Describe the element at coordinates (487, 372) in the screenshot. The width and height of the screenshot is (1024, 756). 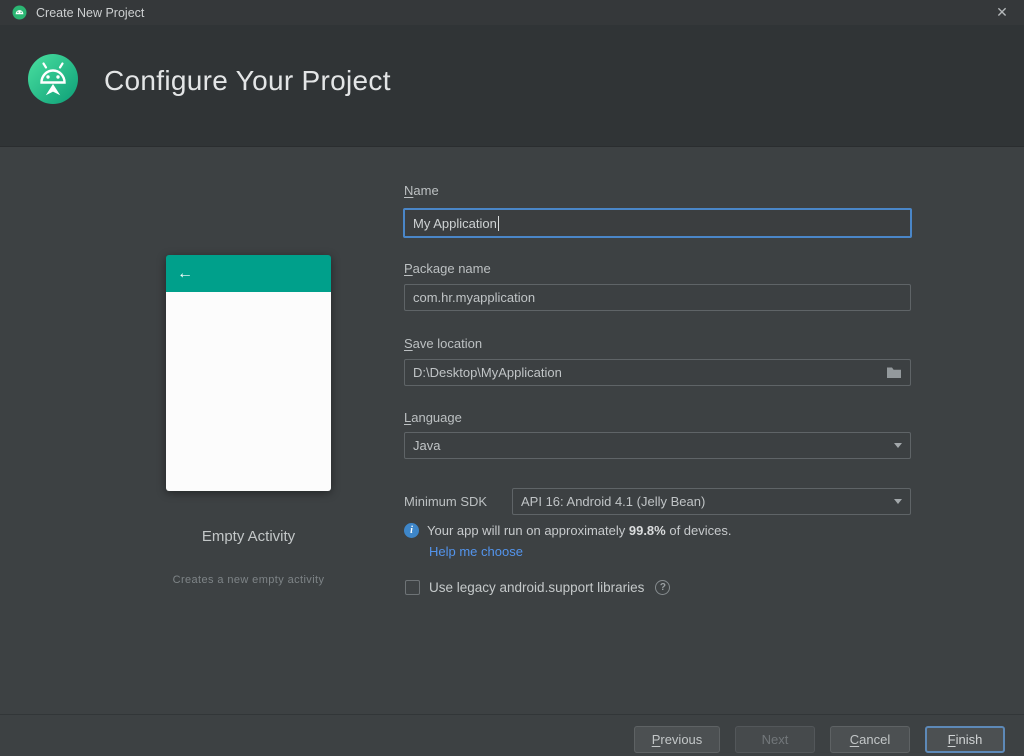
I see `save-location-input-value: D:\Desktop\MyApplication` at that location.